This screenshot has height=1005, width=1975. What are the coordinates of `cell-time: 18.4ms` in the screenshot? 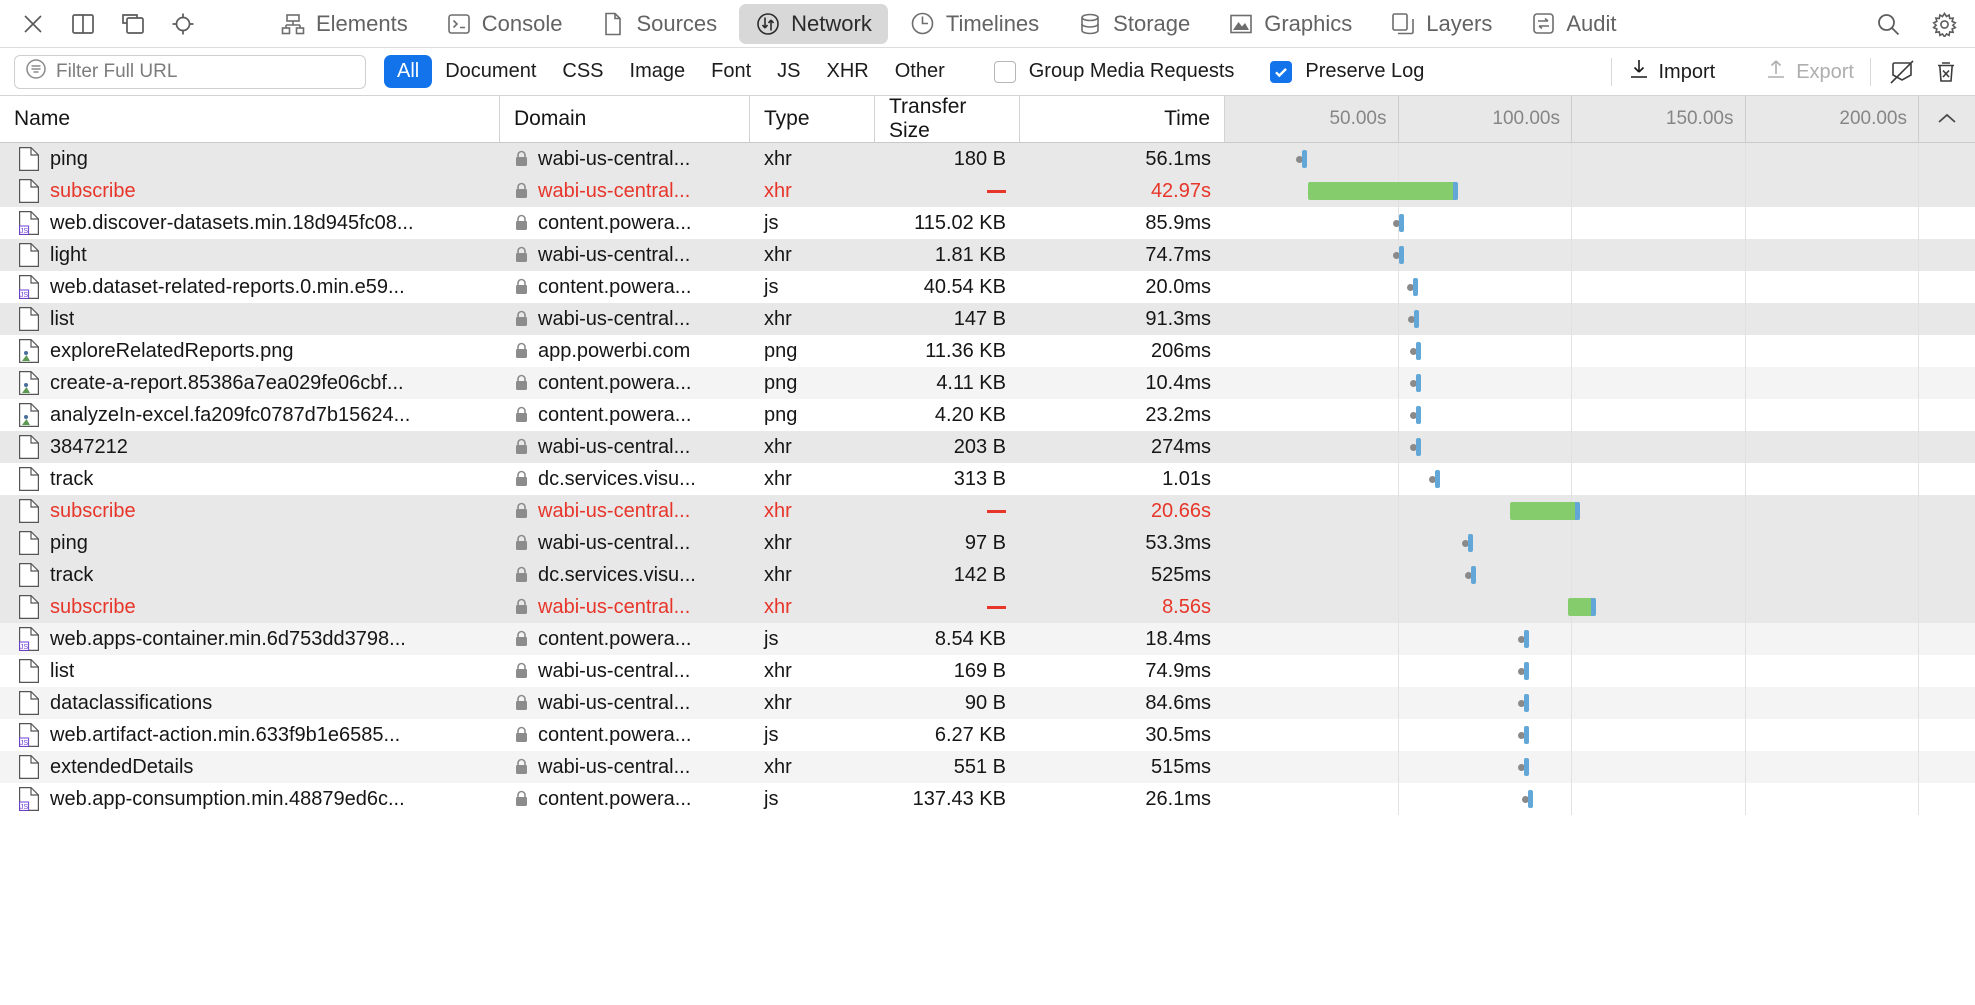 It's located at (1178, 638).